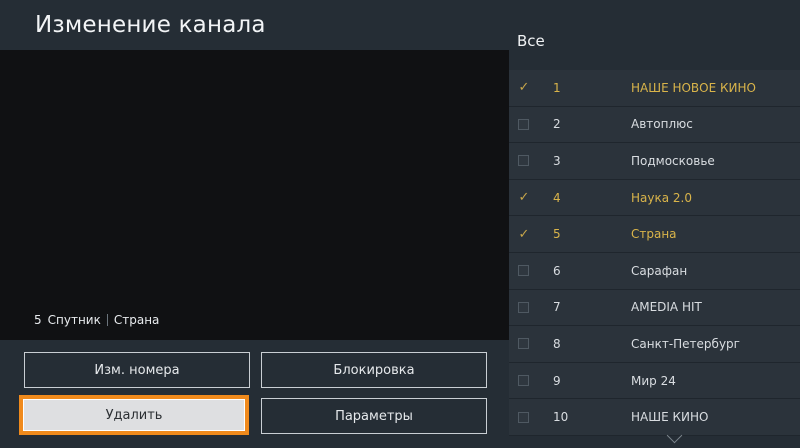 This screenshot has height=448, width=800. I want to click on channel-row: 7 AMEDIA HIT, so click(654, 308).